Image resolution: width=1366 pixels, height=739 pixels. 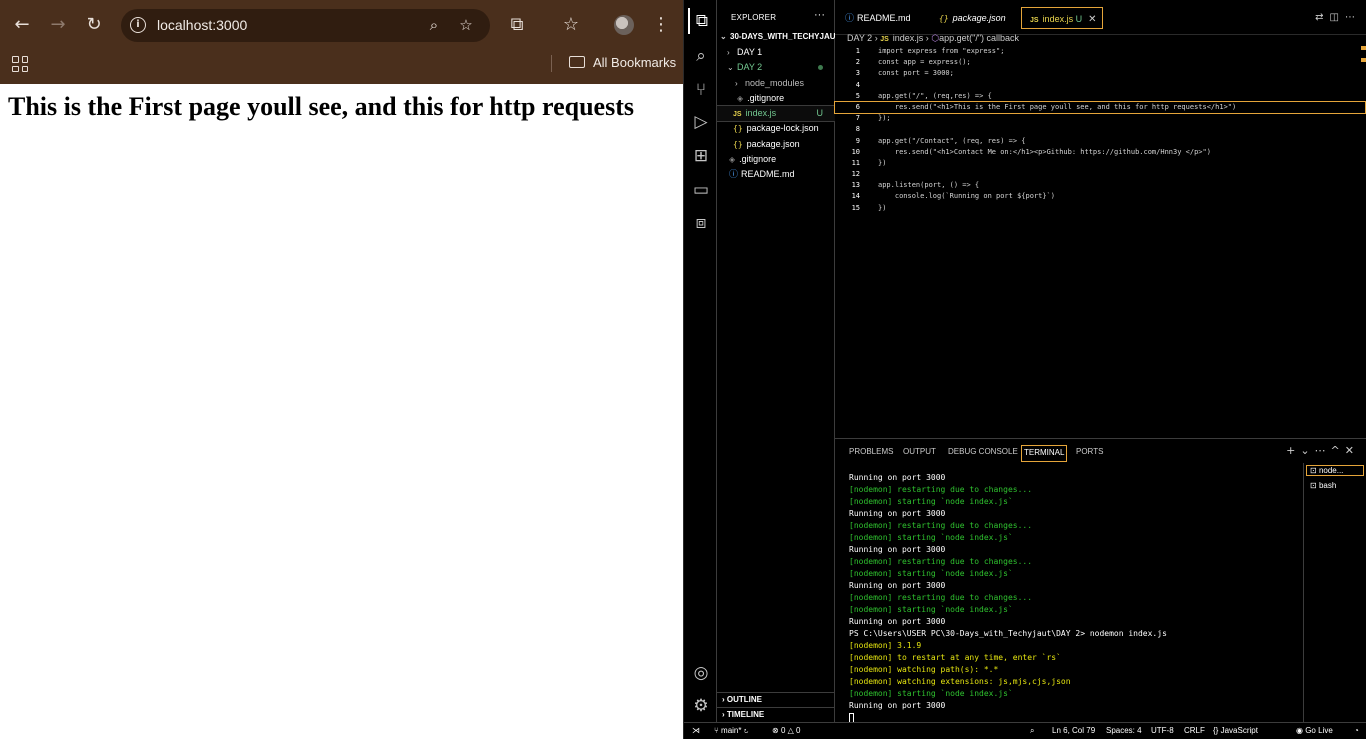 I want to click on url-text: localhost:3000, so click(x=202, y=25).